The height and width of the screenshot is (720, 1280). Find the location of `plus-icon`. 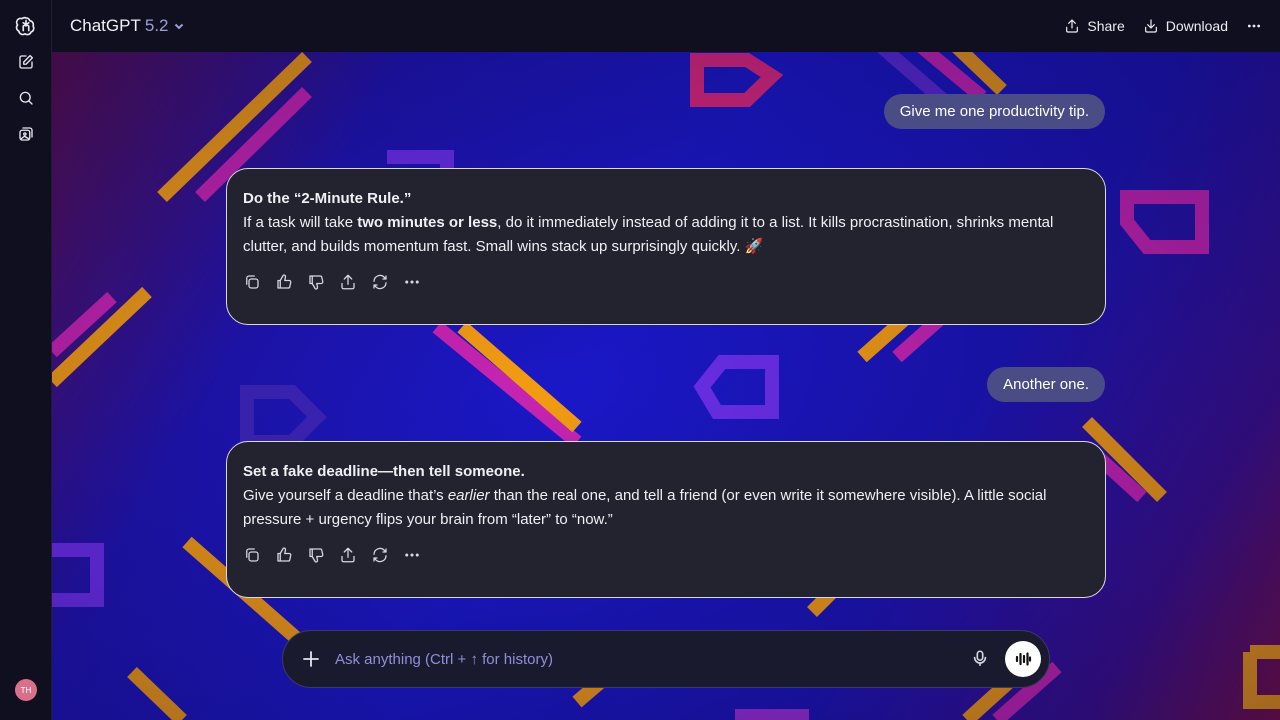

plus-icon is located at coordinates (311, 659).